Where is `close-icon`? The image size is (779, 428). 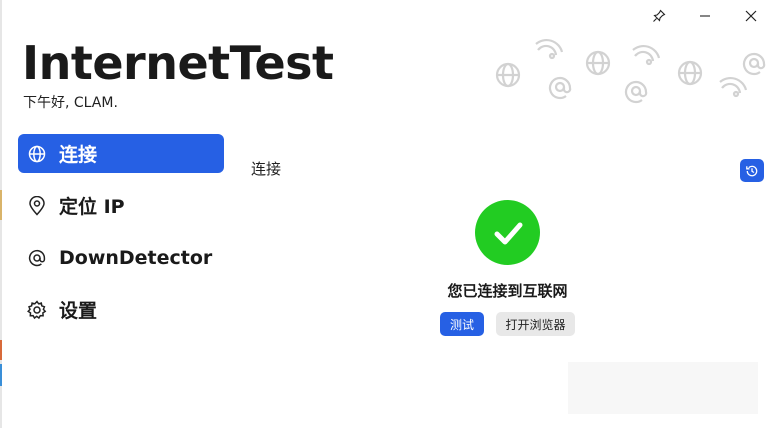
close-icon is located at coordinates (751, 16).